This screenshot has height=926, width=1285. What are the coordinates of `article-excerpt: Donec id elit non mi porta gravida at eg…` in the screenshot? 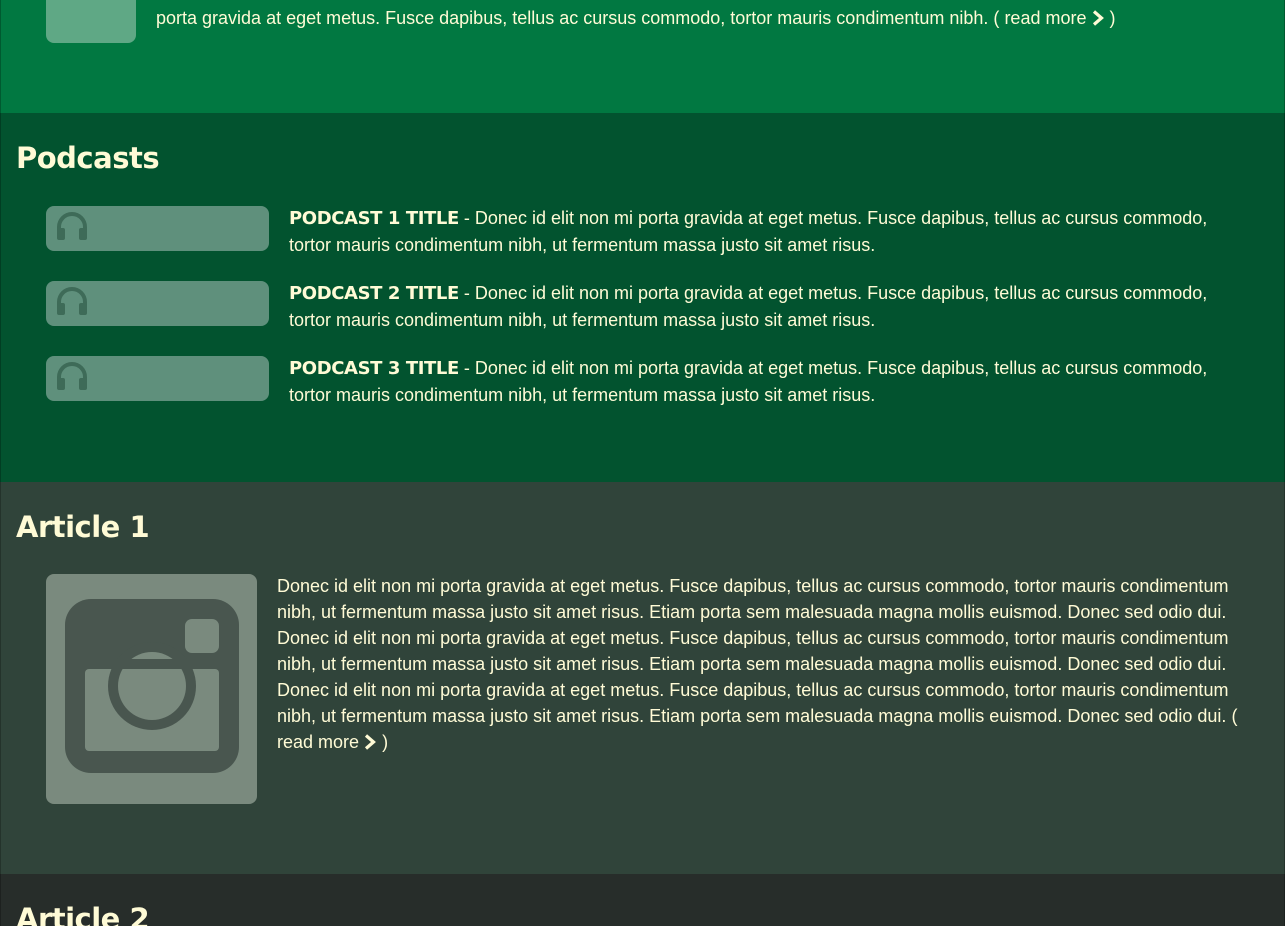 It's located at (764, 664).